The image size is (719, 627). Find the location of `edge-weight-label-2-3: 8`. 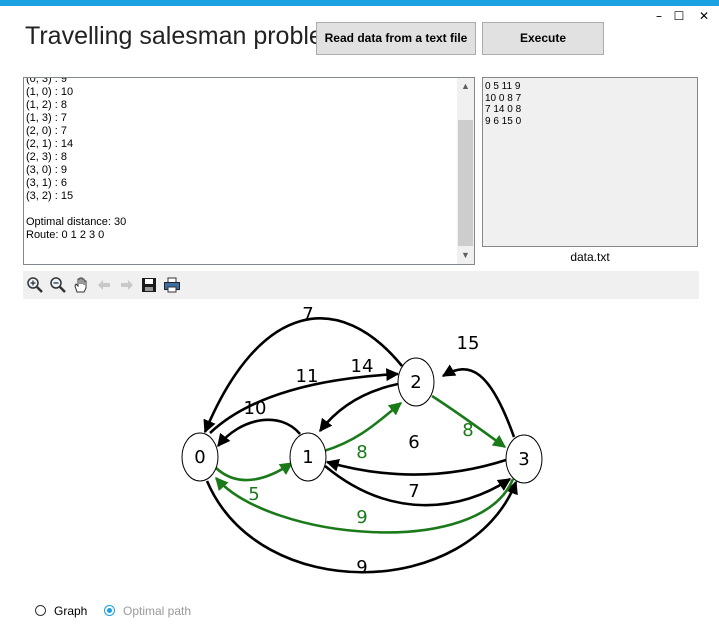

edge-weight-label-2-3: 8 is located at coordinates (467, 430).